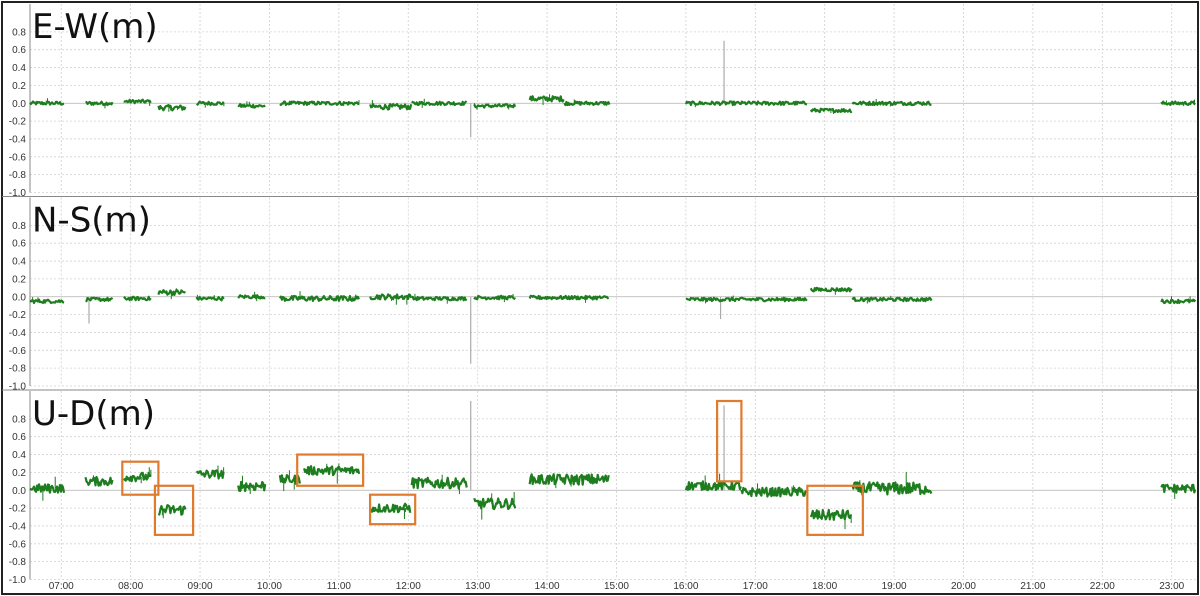 The image size is (1200, 596). What do you see at coordinates (477, 586) in the screenshot?
I see `x-tick-label: 13:00` at bounding box center [477, 586].